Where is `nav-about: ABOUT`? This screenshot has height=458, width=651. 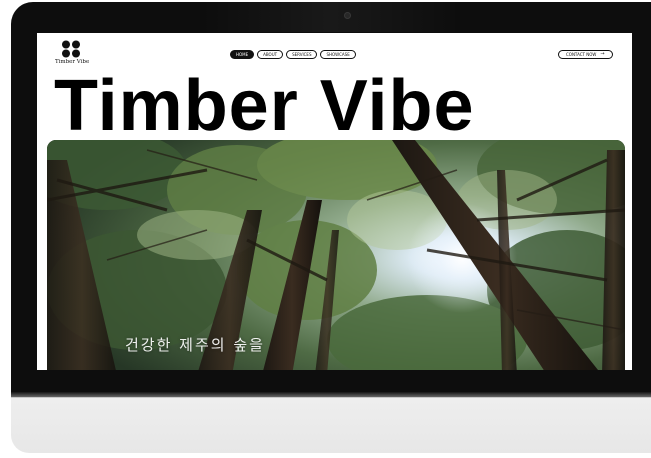 nav-about: ABOUT is located at coordinates (270, 54).